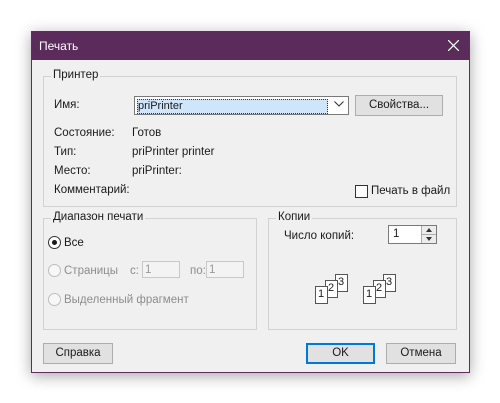 Image resolution: width=500 pixels, height=403 pixels. Describe the element at coordinates (67, 105) in the screenshot. I see `printer-name-label: Имя:` at that location.